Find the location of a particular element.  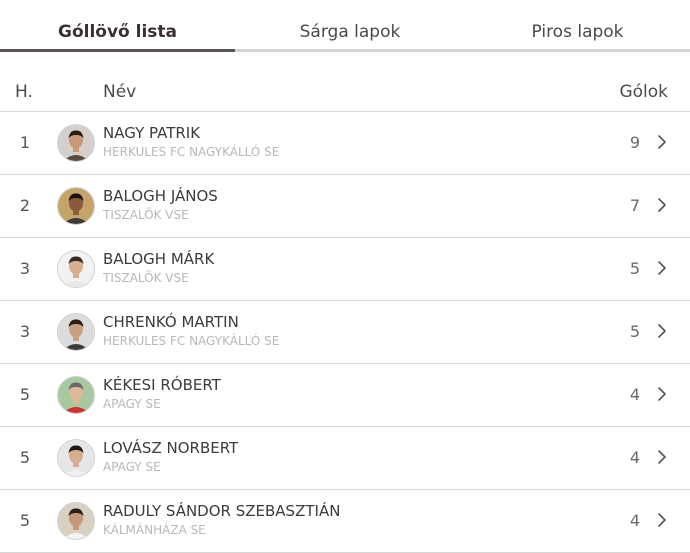

row-rank: 2 is located at coordinates (25, 205).